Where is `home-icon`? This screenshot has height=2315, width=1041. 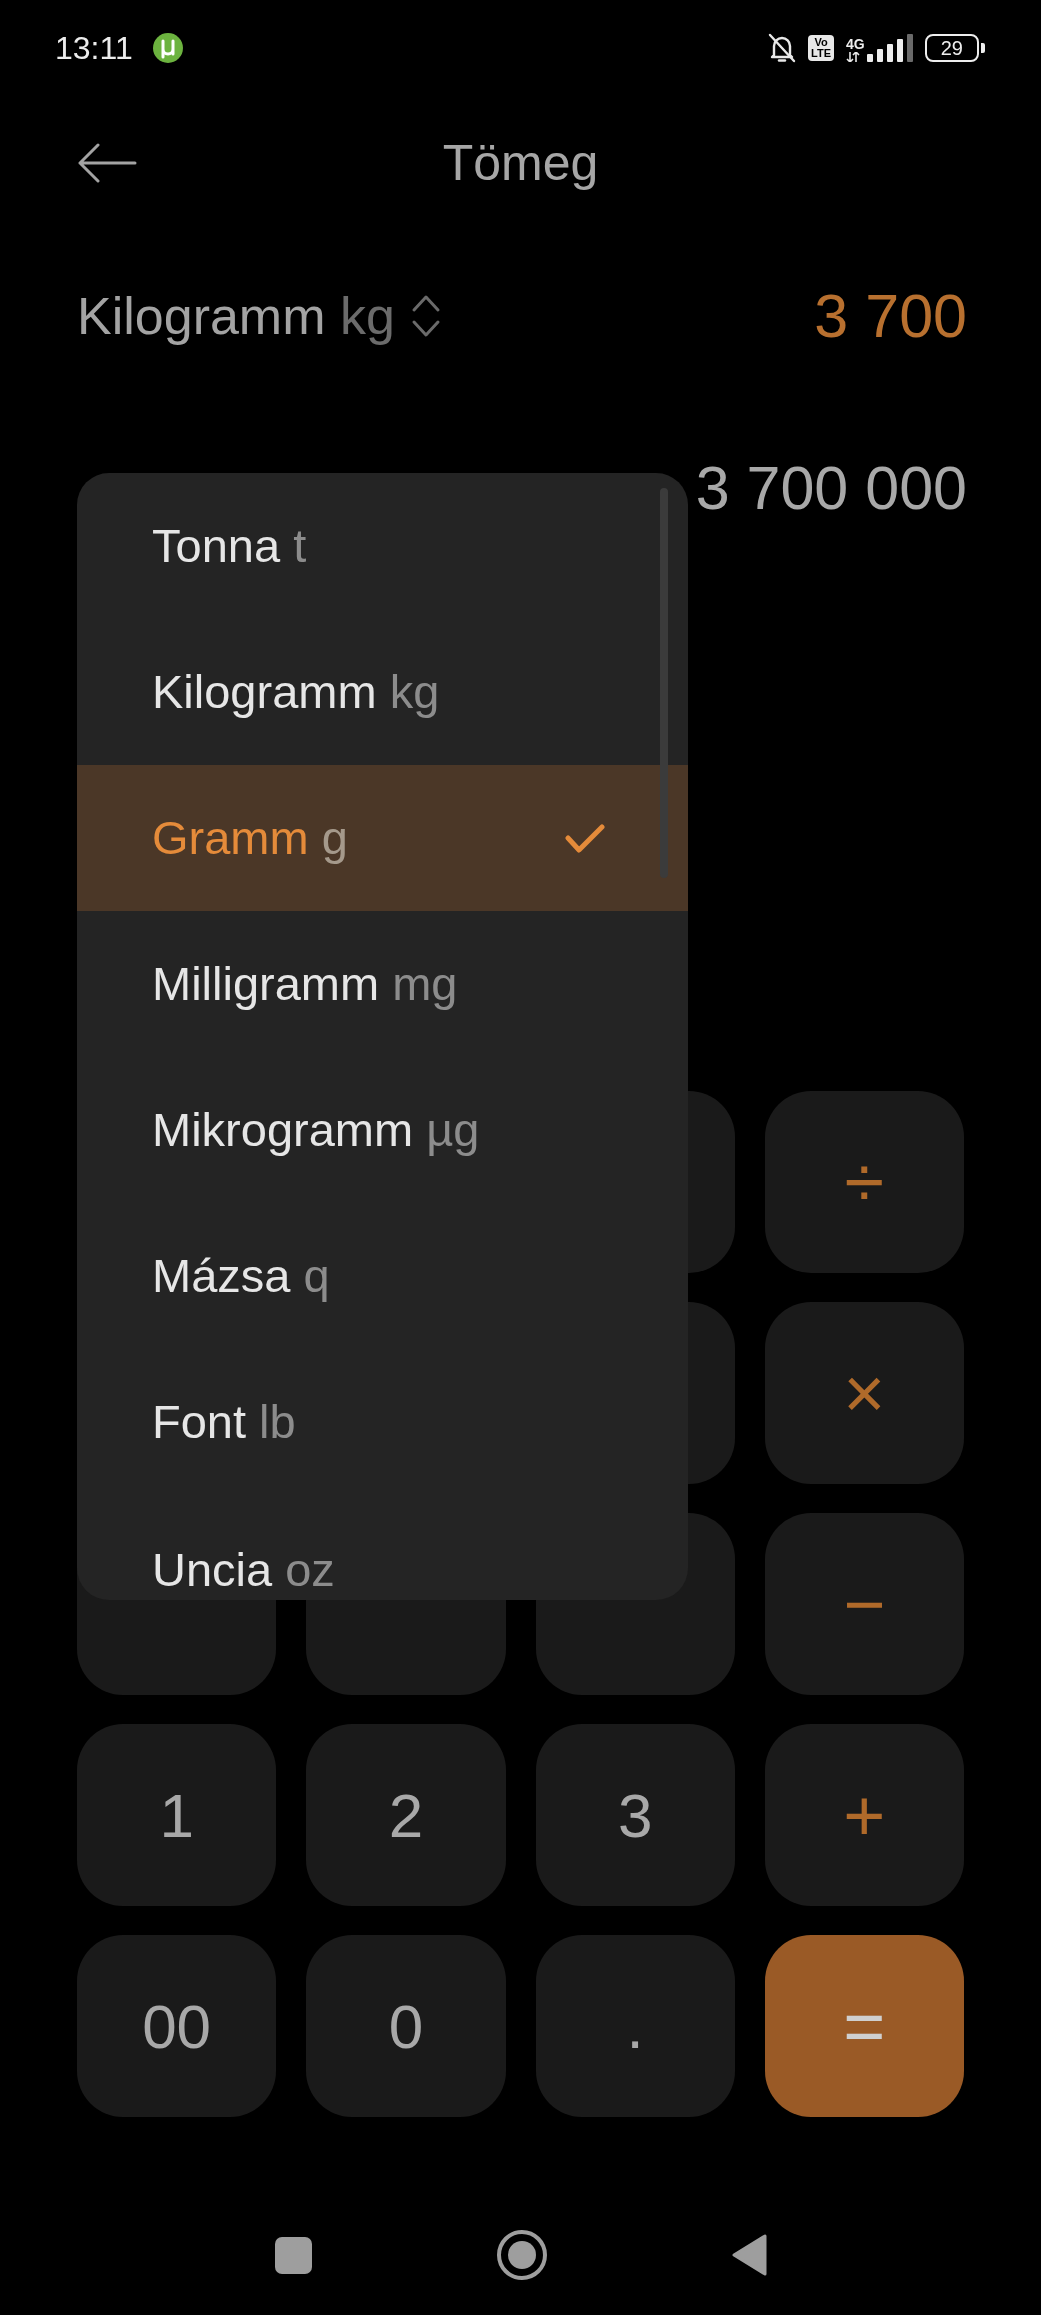 home-icon is located at coordinates (521, 2255).